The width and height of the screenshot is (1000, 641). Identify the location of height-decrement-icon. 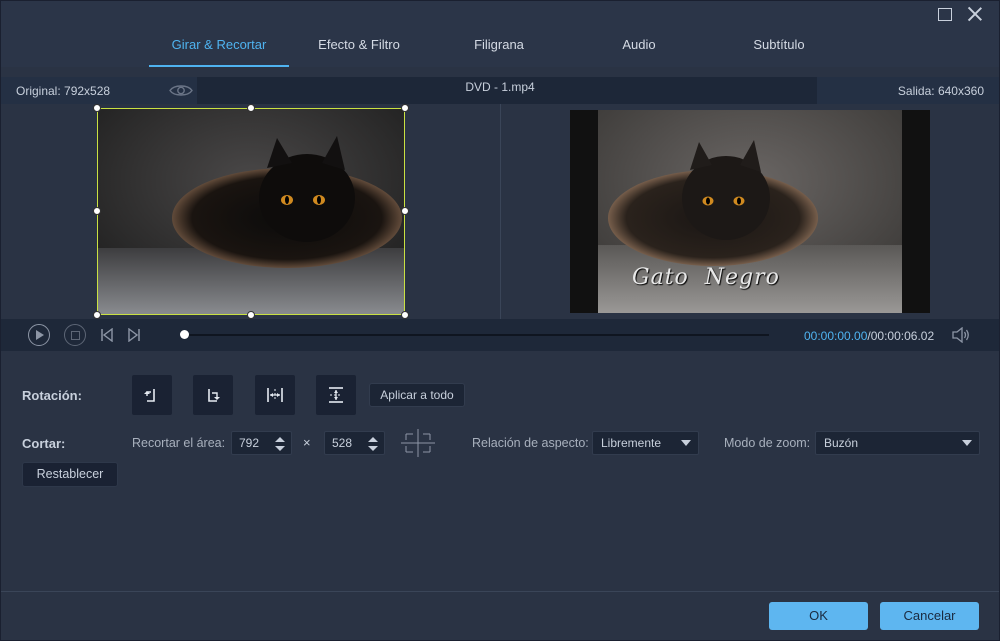
(373, 448).